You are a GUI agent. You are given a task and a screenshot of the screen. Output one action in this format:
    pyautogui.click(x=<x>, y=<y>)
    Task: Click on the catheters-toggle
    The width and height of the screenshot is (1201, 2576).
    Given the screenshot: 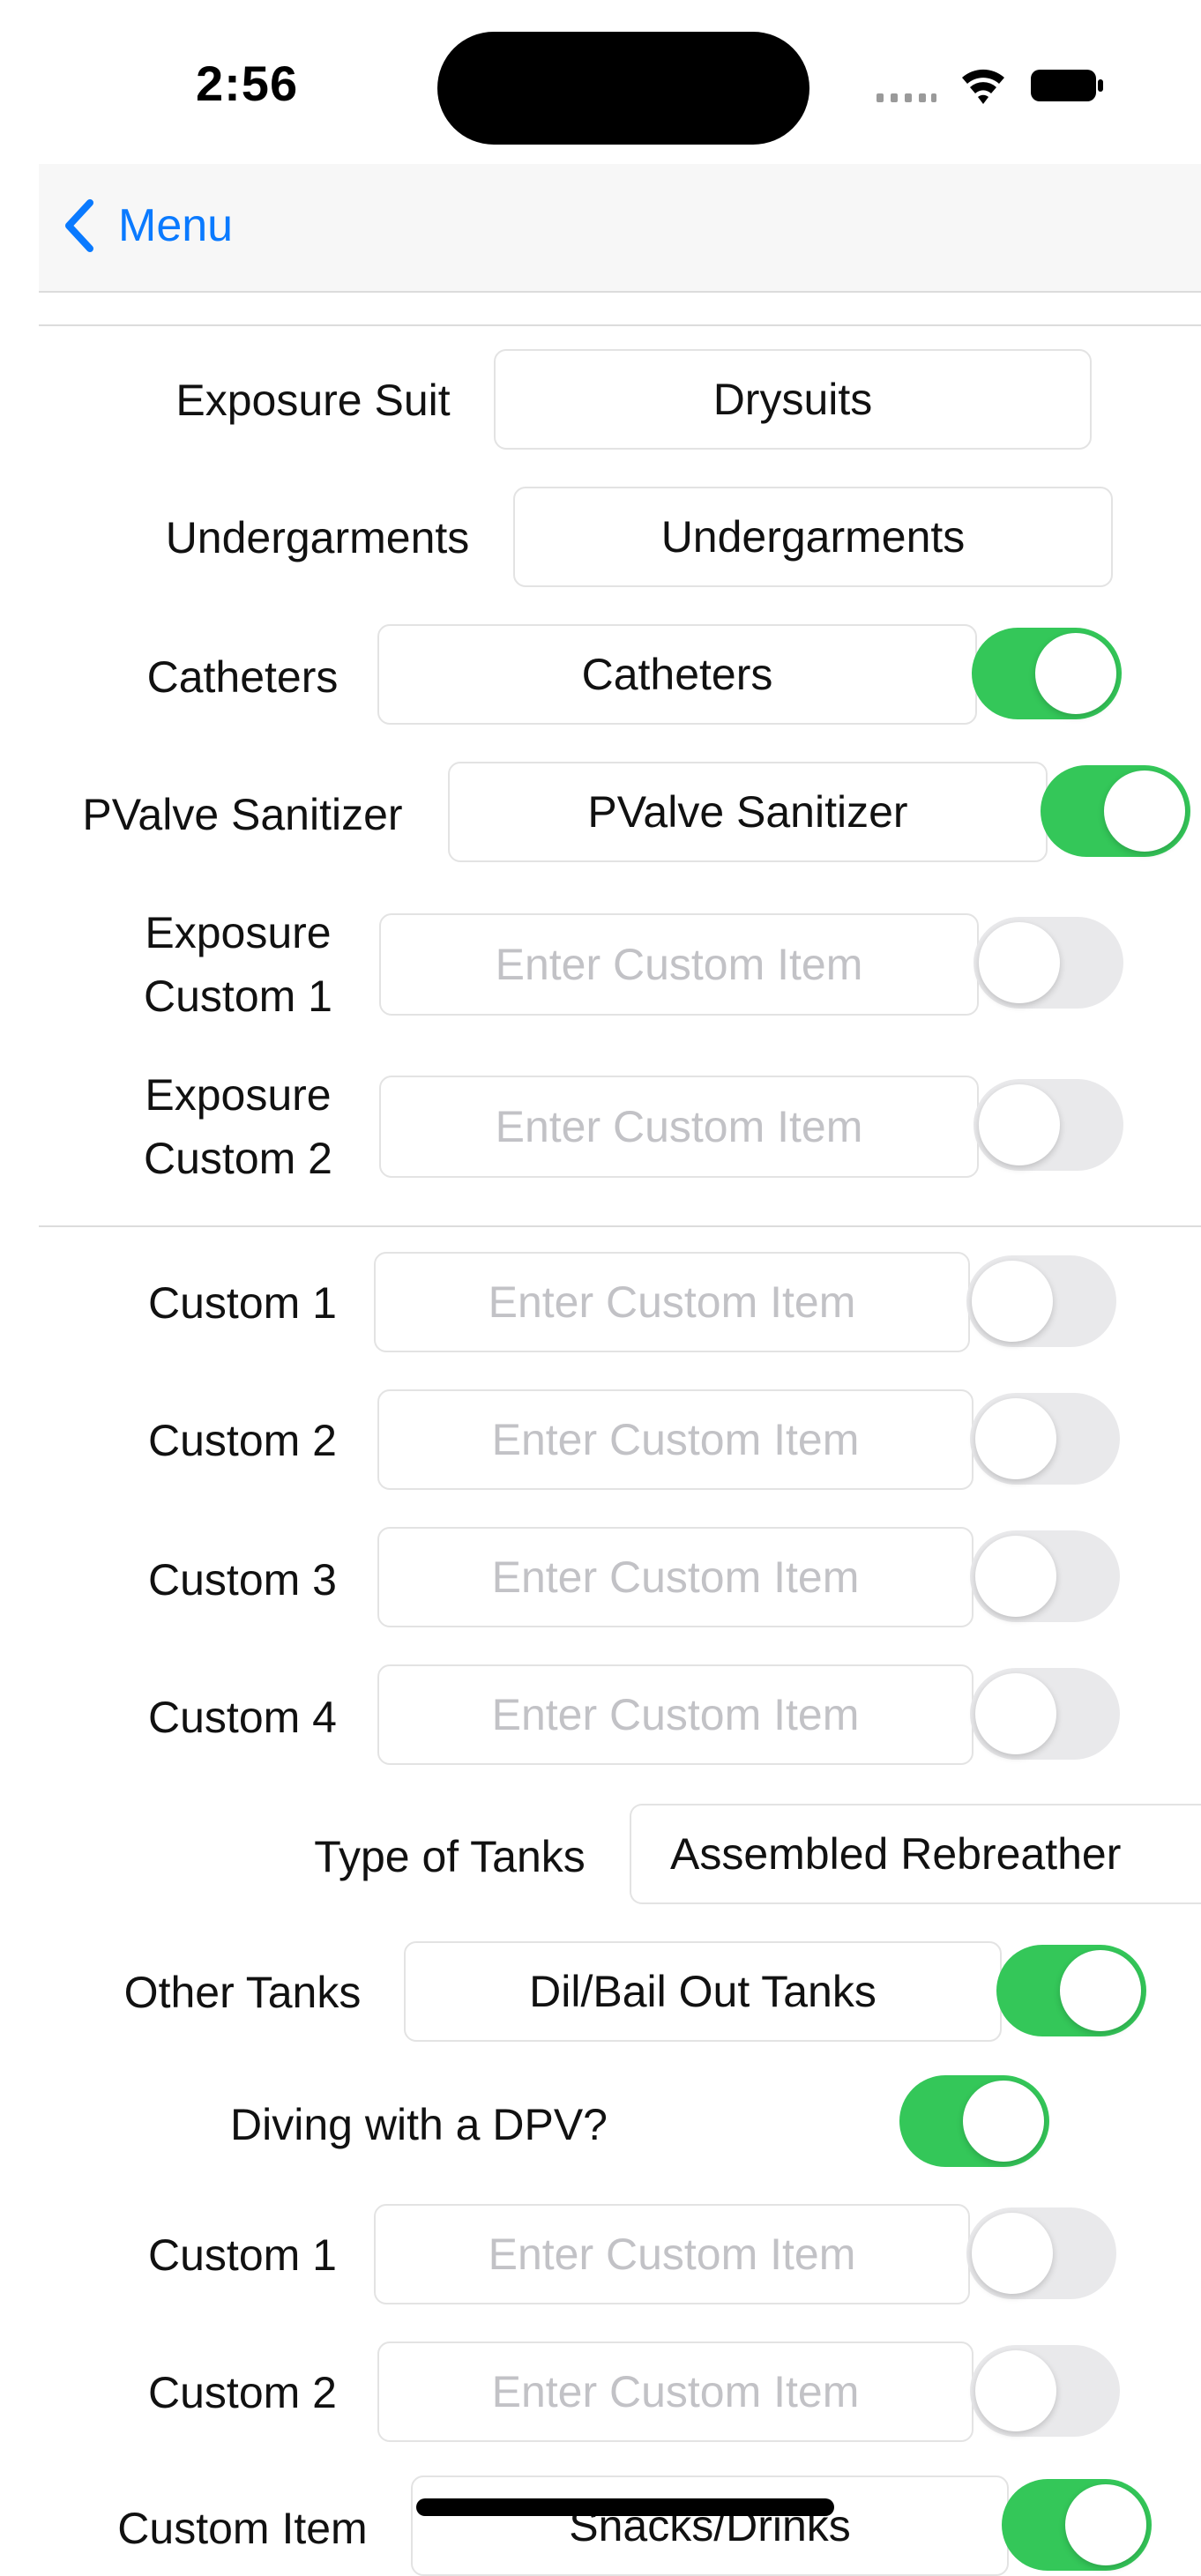 What is the action you would take?
    pyautogui.click(x=1047, y=674)
    